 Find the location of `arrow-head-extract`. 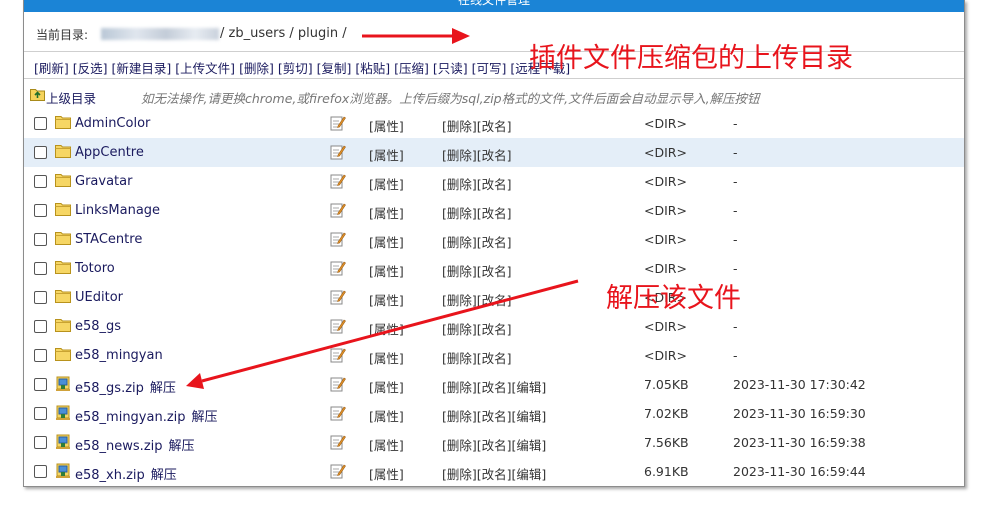

arrow-head-extract is located at coordinates (195, 381).